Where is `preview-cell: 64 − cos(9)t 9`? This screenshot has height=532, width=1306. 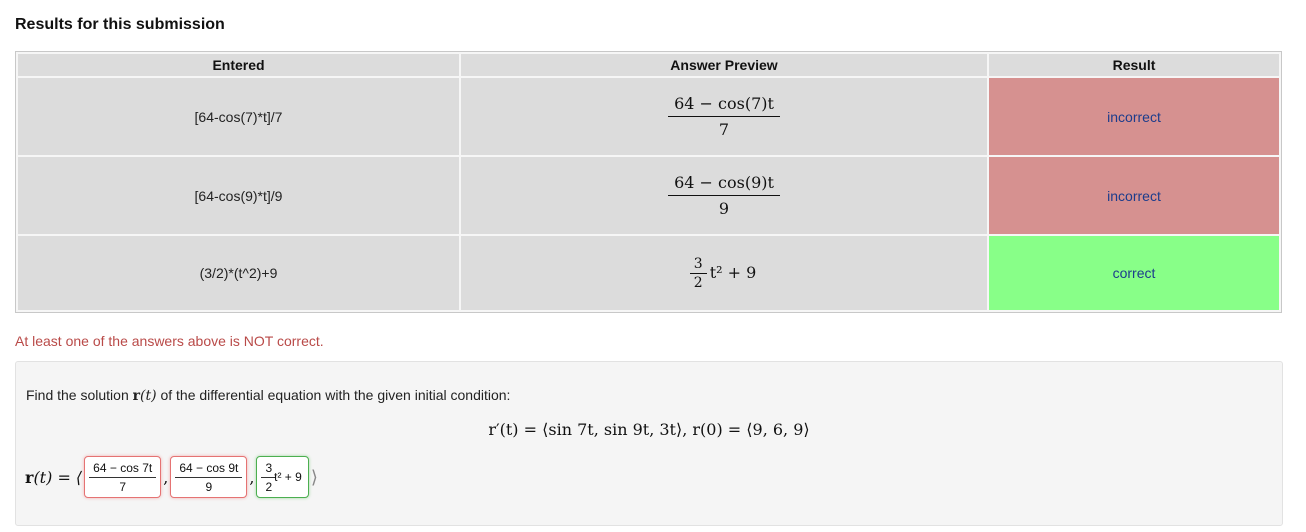
preview-cell: 64 − cos(9)t 9 is located at coordinates (724, 195).